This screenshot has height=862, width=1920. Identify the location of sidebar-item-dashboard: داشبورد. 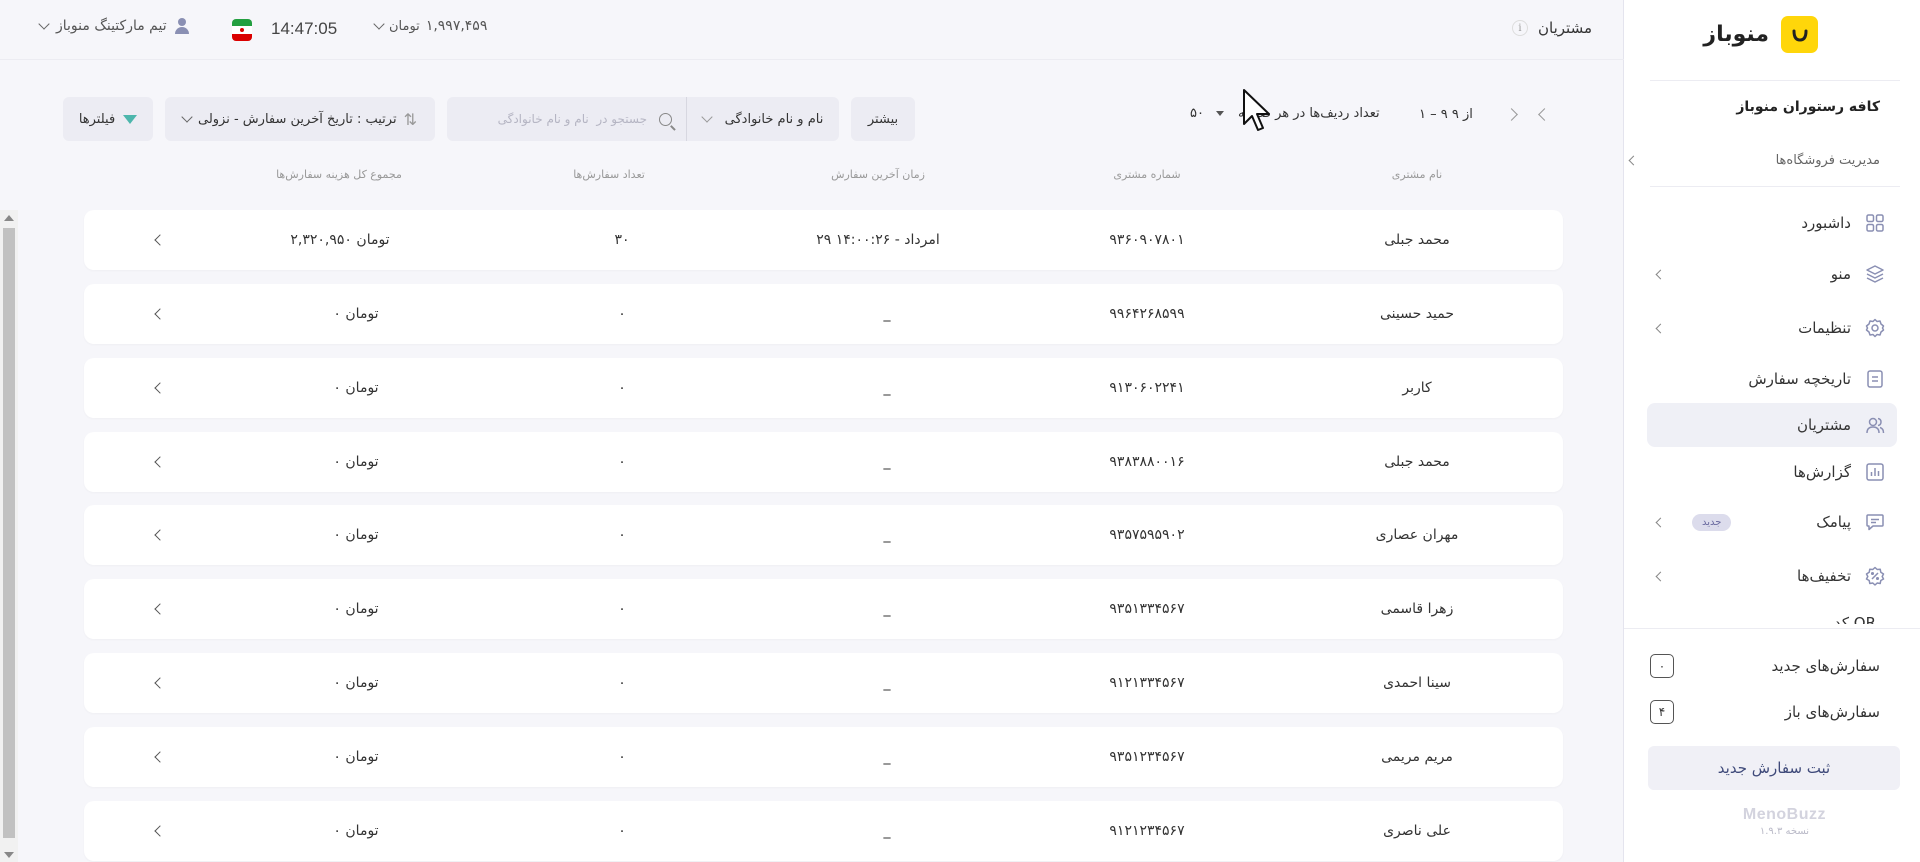
(1772, 223).